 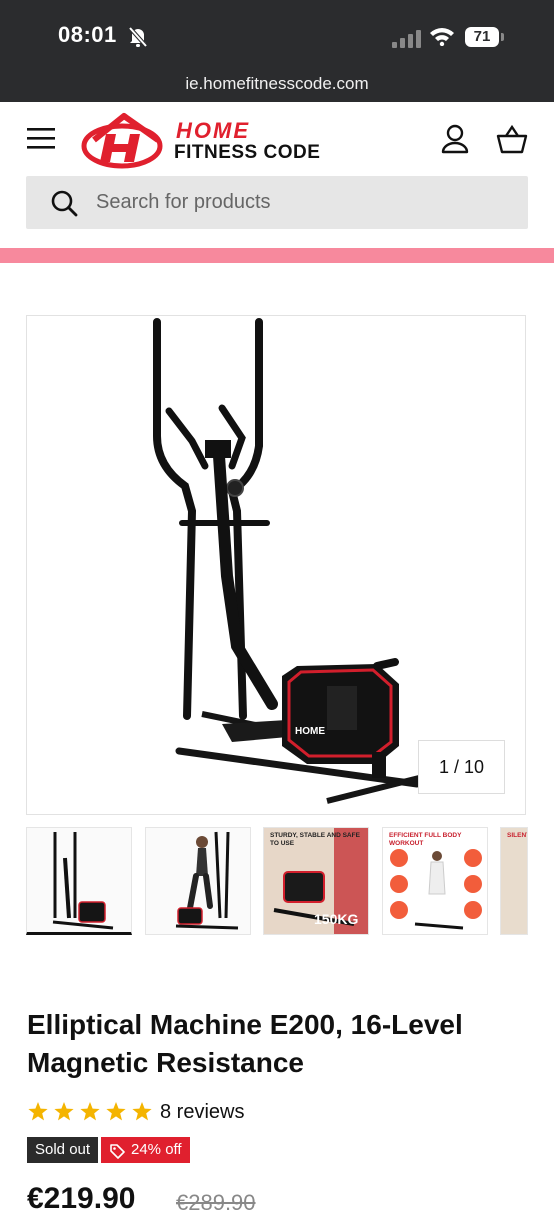 I want to click on search-input: Search for products, so click(x=277, y=202).